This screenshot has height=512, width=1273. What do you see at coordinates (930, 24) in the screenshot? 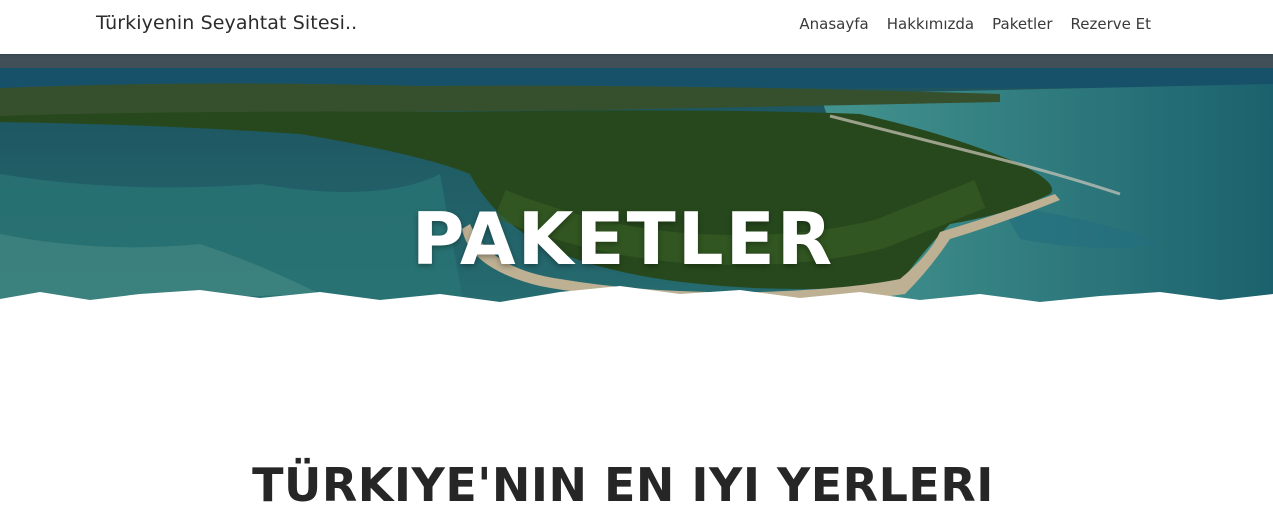
I see `nav-link-hakkimizda: Hakkımızda` at bounding box center [930, 24].